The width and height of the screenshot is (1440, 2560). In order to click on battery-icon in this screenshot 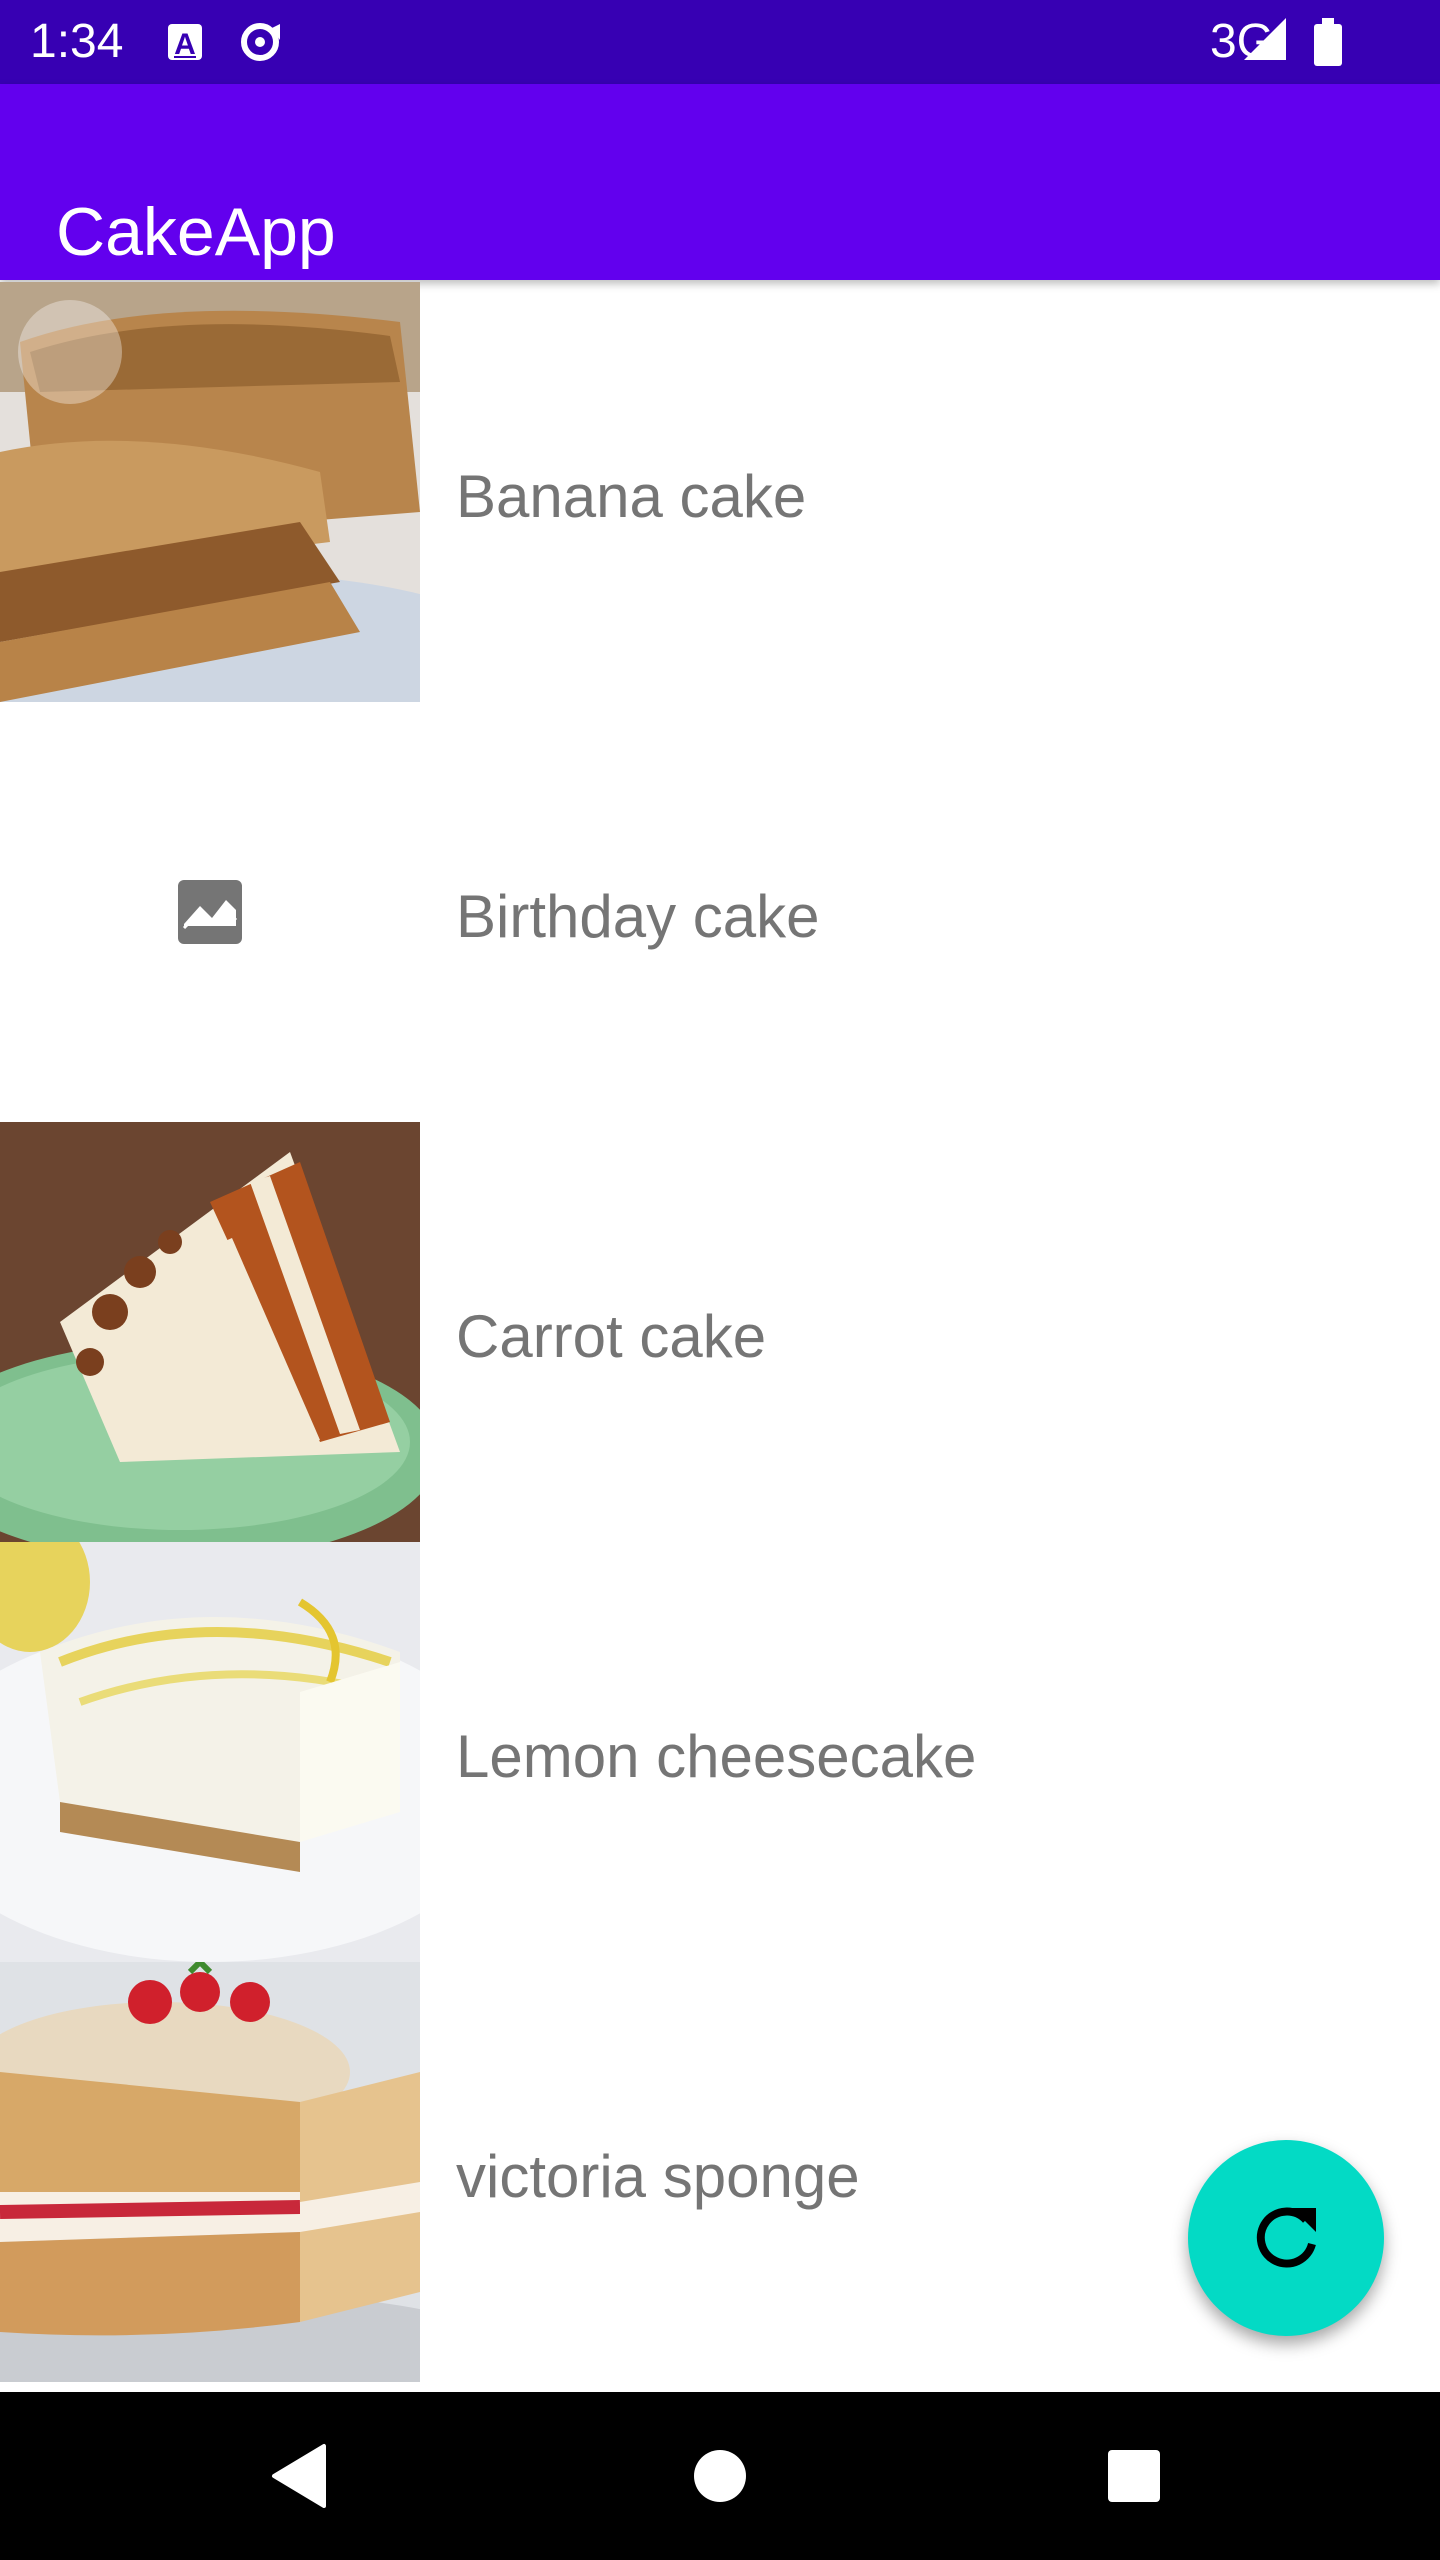, I will do `click(1328, 42)`.